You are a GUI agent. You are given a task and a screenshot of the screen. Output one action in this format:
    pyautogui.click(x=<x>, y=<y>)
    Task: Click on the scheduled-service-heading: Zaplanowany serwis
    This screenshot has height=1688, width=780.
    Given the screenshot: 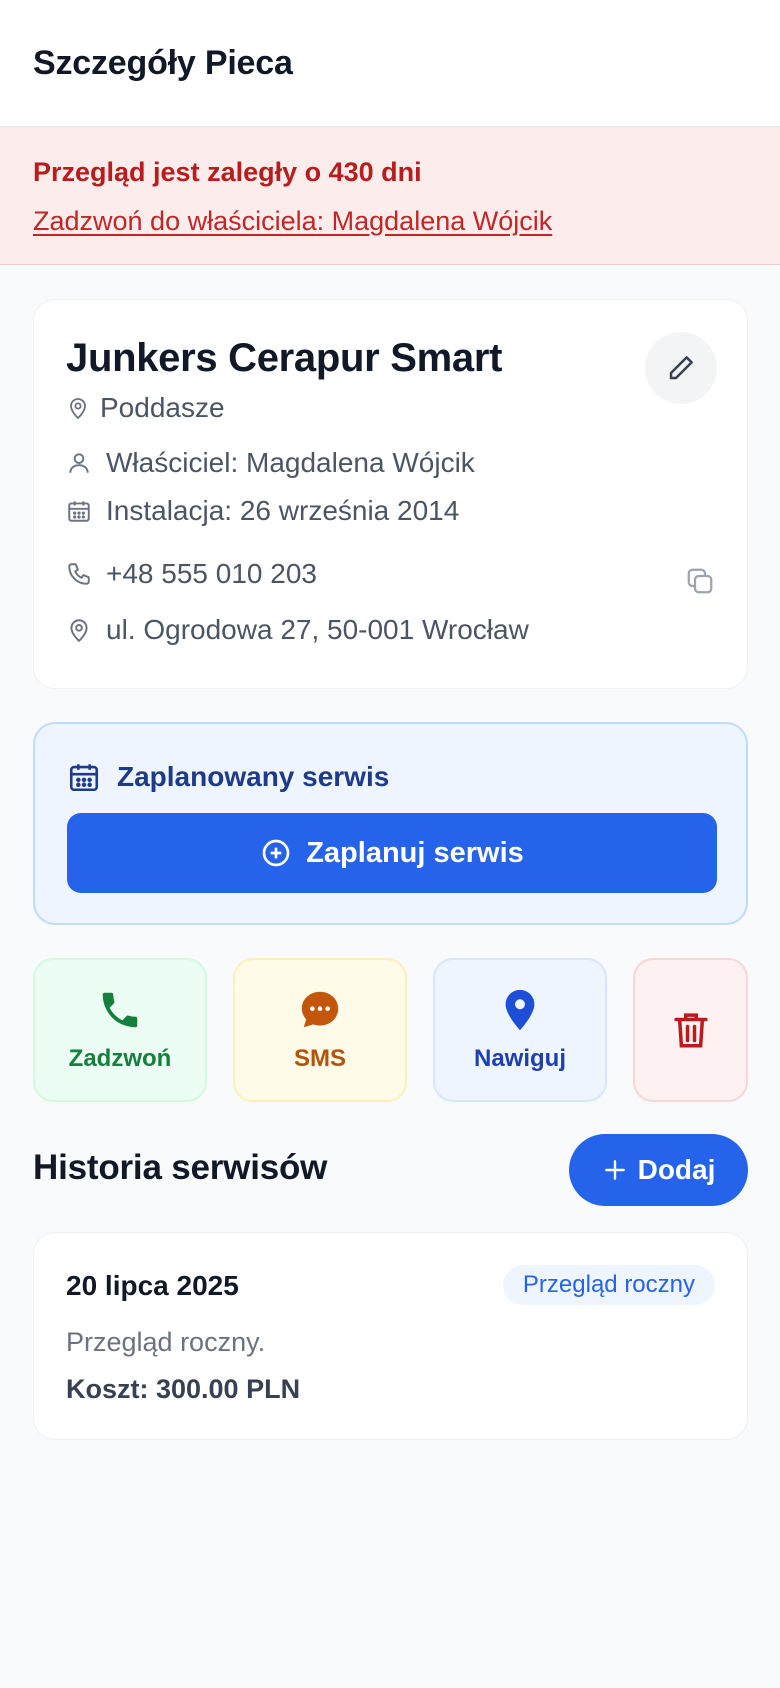 What is the action you would take?
    pyautogui.click(x=228, y=777)
    